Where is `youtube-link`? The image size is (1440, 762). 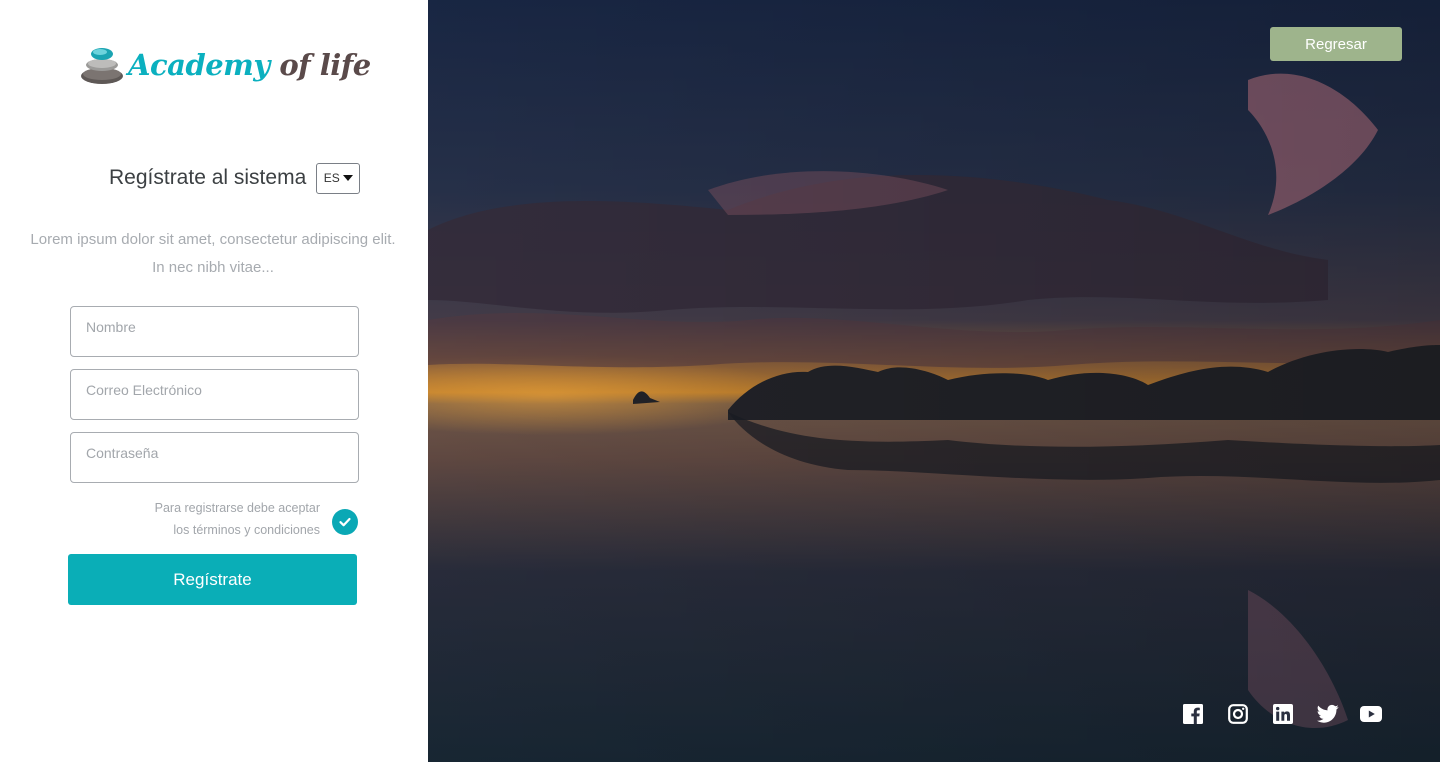 youtube-link is located at coordinates (1371, 714).